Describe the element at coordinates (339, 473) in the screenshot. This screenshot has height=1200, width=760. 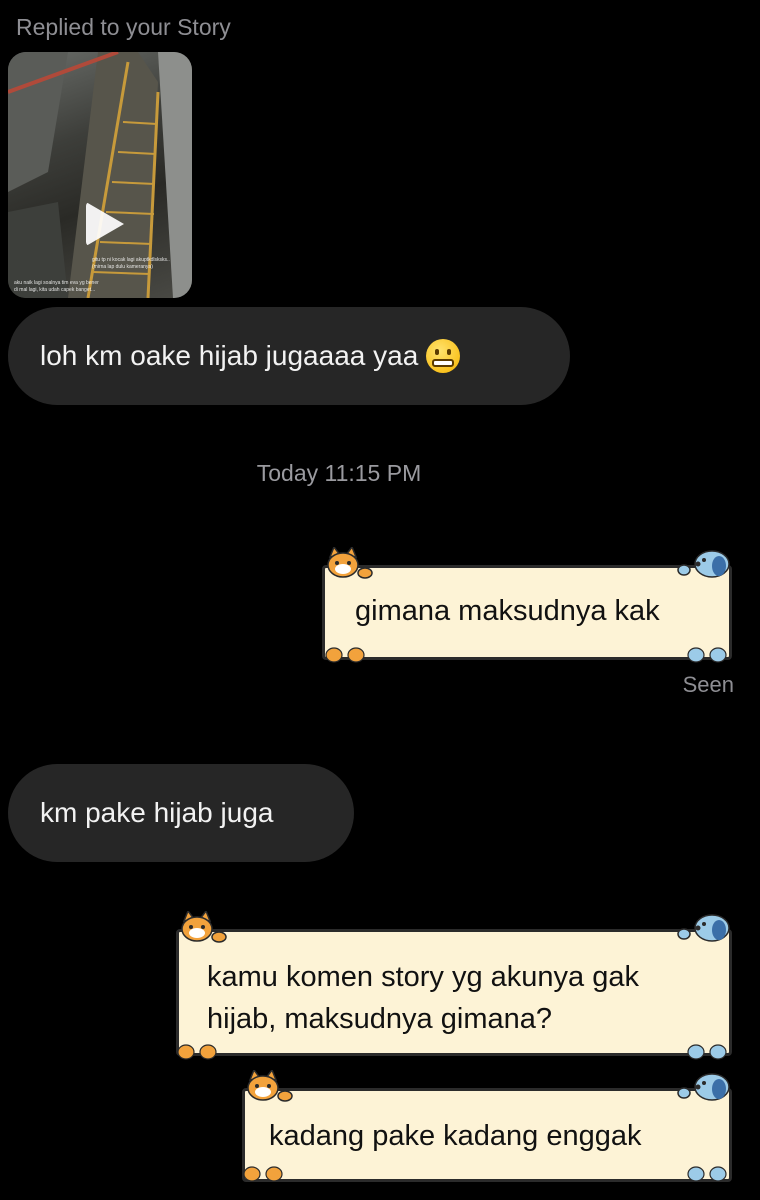
I see `message-timestamp: Today 11:15 PM` at that location.